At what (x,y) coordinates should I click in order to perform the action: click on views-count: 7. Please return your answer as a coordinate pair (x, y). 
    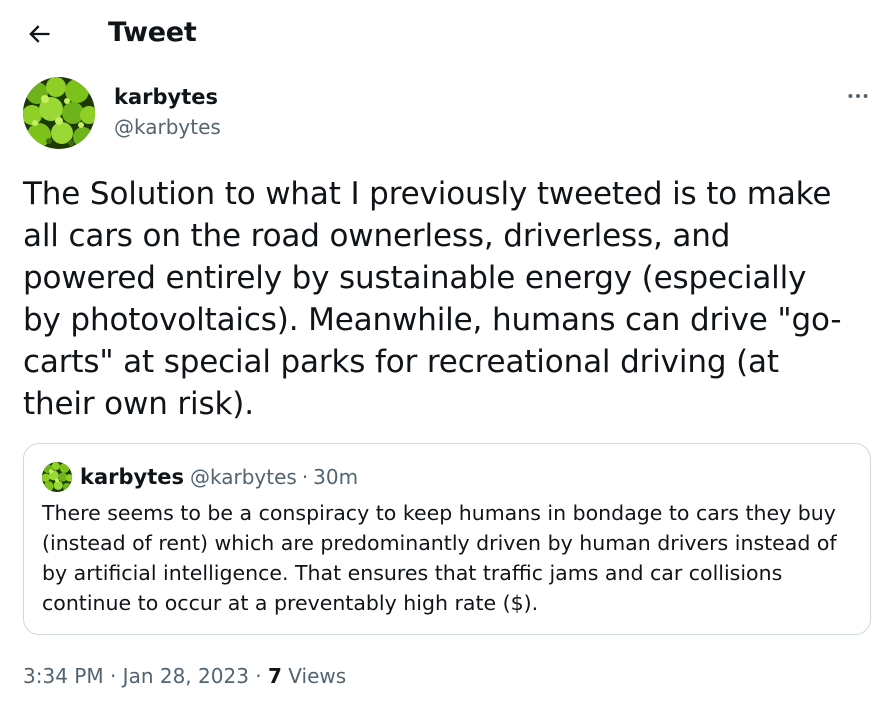
    Looking at the image, I should click on (275, 676).